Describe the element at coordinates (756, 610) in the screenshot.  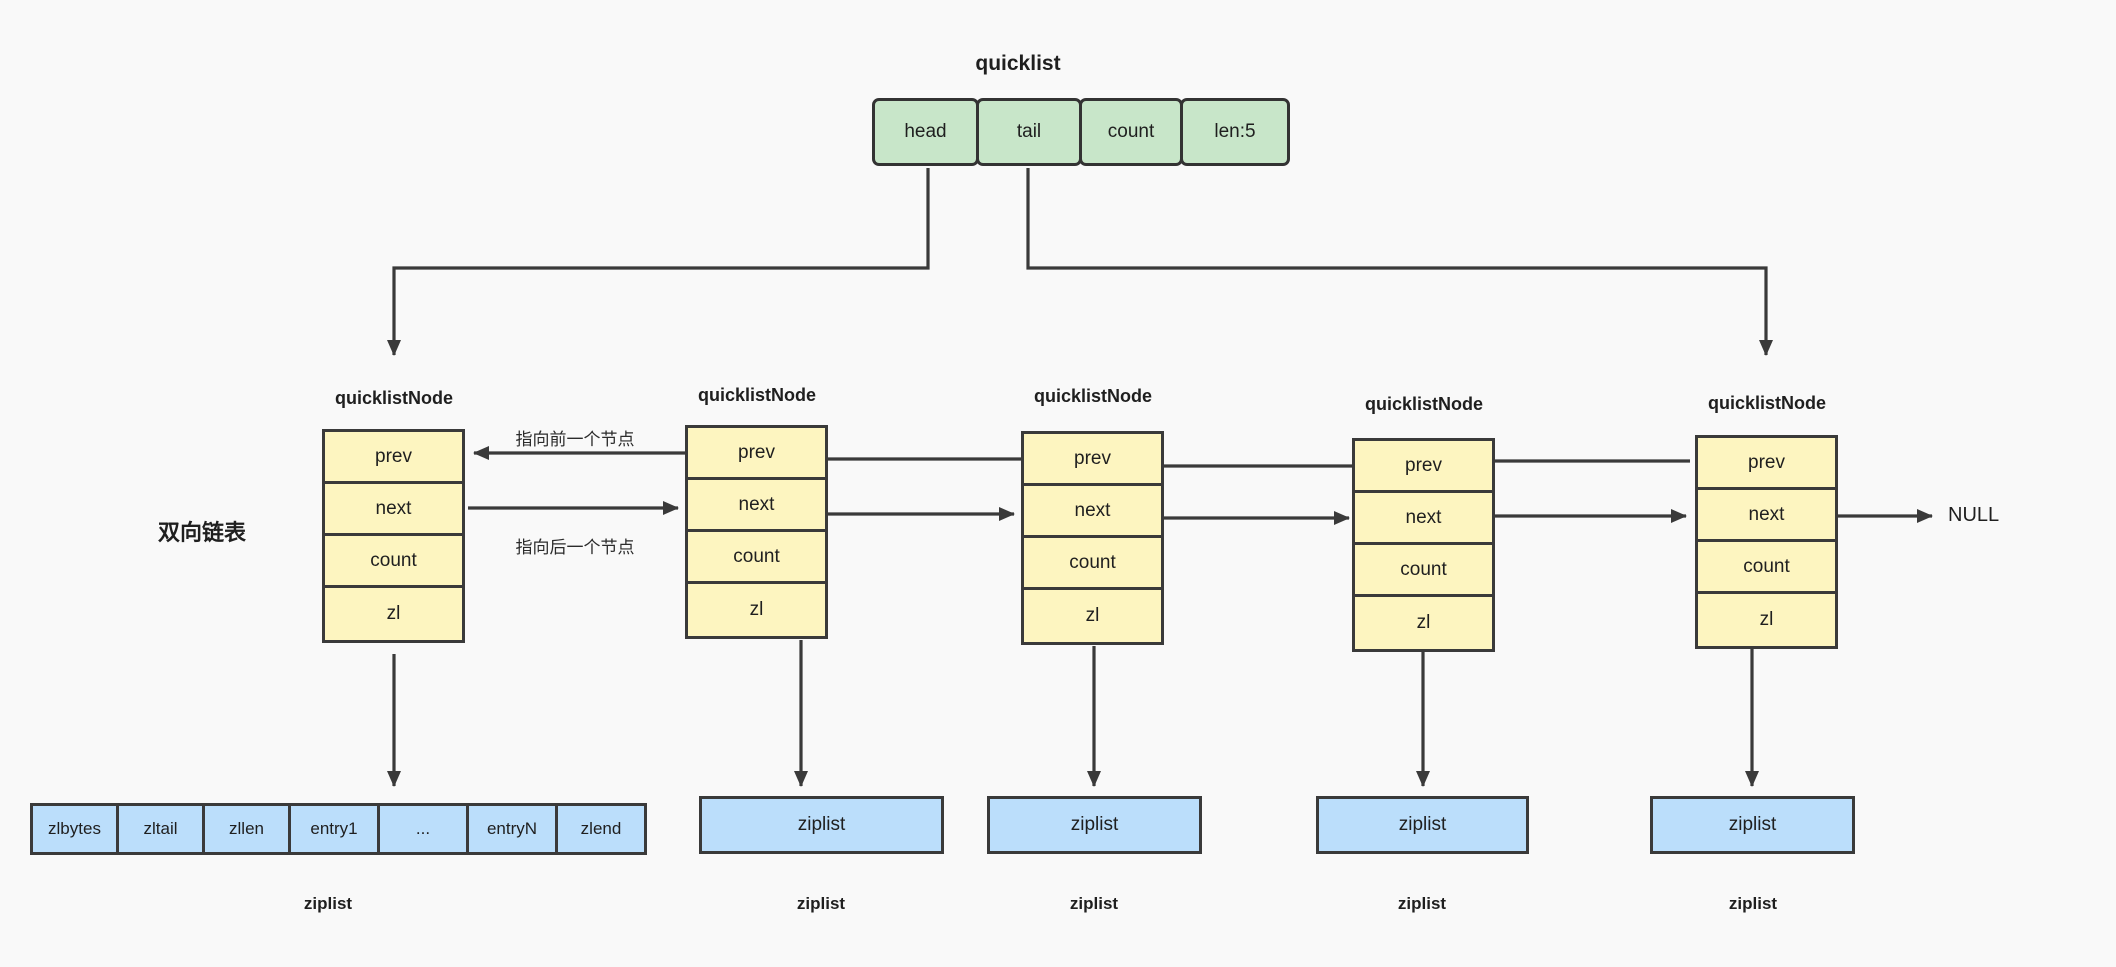
I see `node-2-field-zl: zl` at that location.